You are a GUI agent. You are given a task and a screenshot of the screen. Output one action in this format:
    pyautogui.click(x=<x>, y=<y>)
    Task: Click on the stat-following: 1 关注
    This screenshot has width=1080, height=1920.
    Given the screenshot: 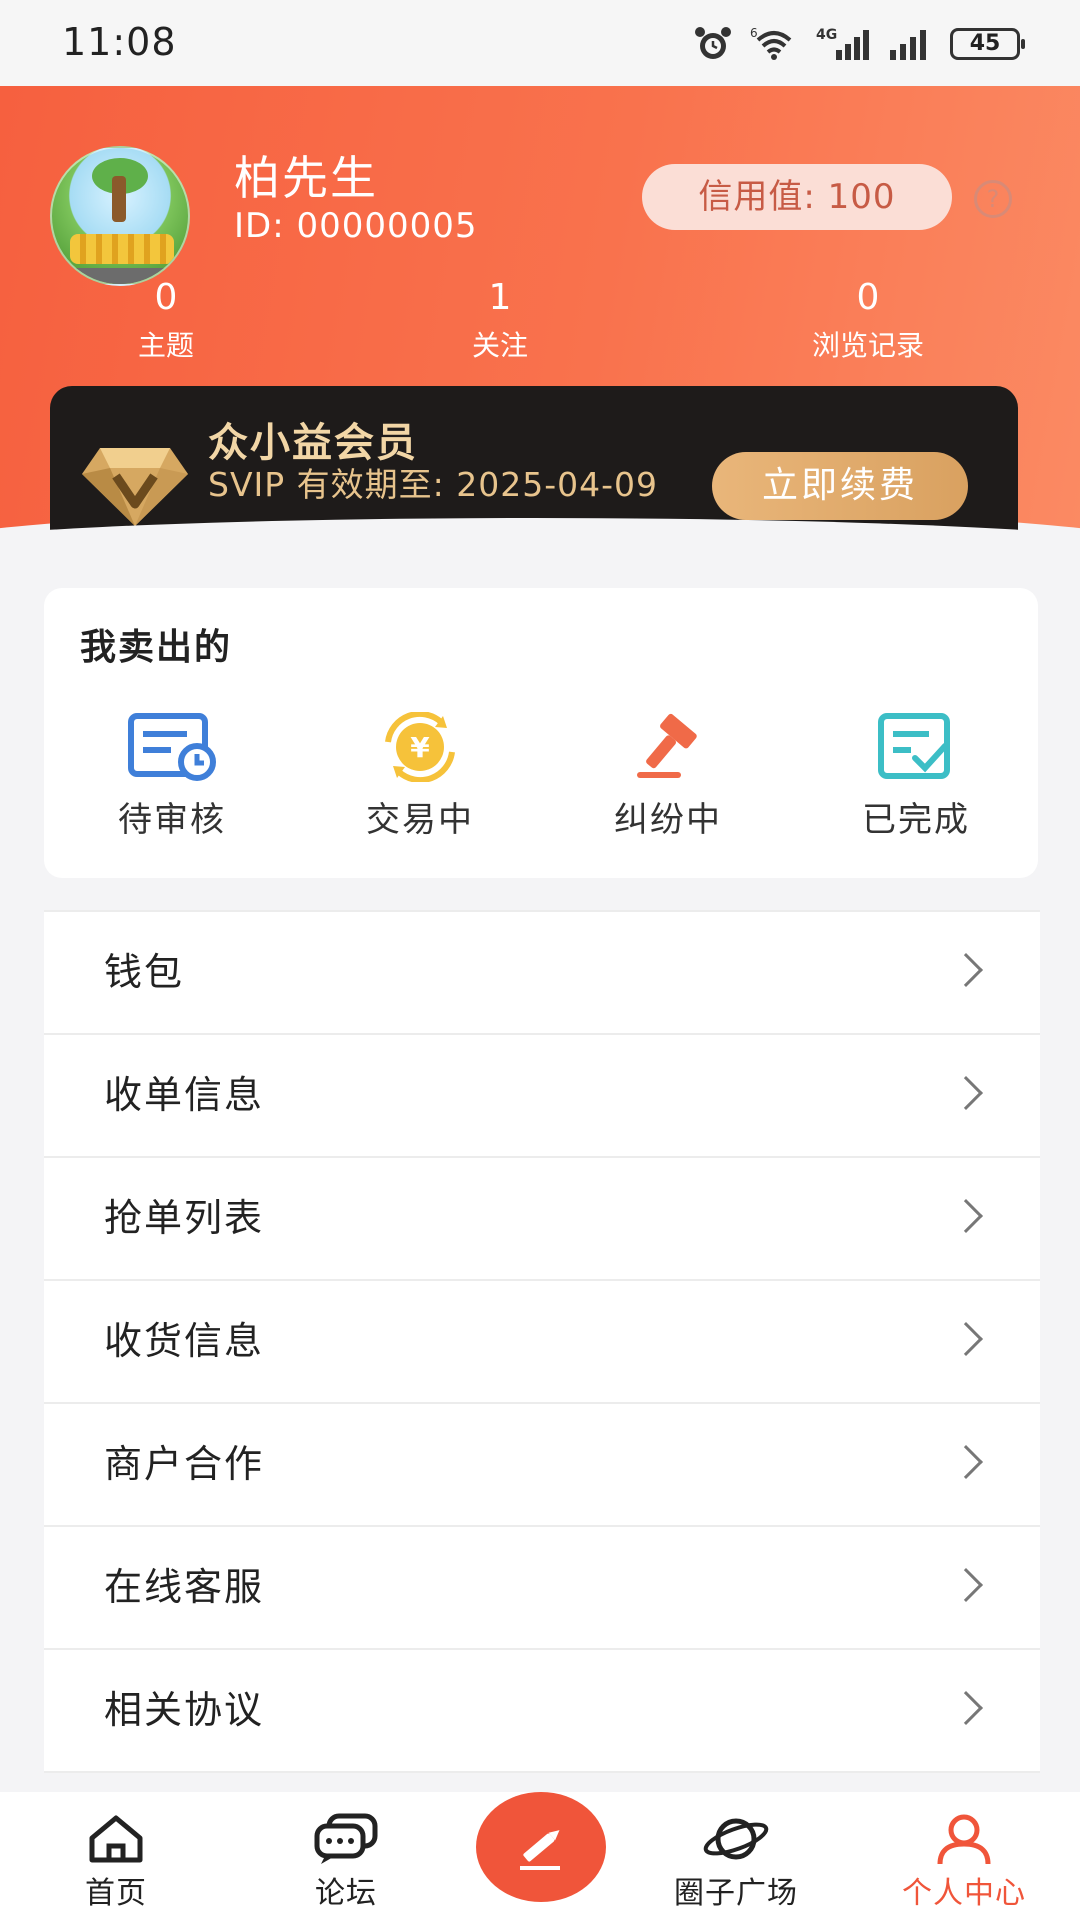 What is the action you would take?
    pyautogui.click(x=500, y=320)
    